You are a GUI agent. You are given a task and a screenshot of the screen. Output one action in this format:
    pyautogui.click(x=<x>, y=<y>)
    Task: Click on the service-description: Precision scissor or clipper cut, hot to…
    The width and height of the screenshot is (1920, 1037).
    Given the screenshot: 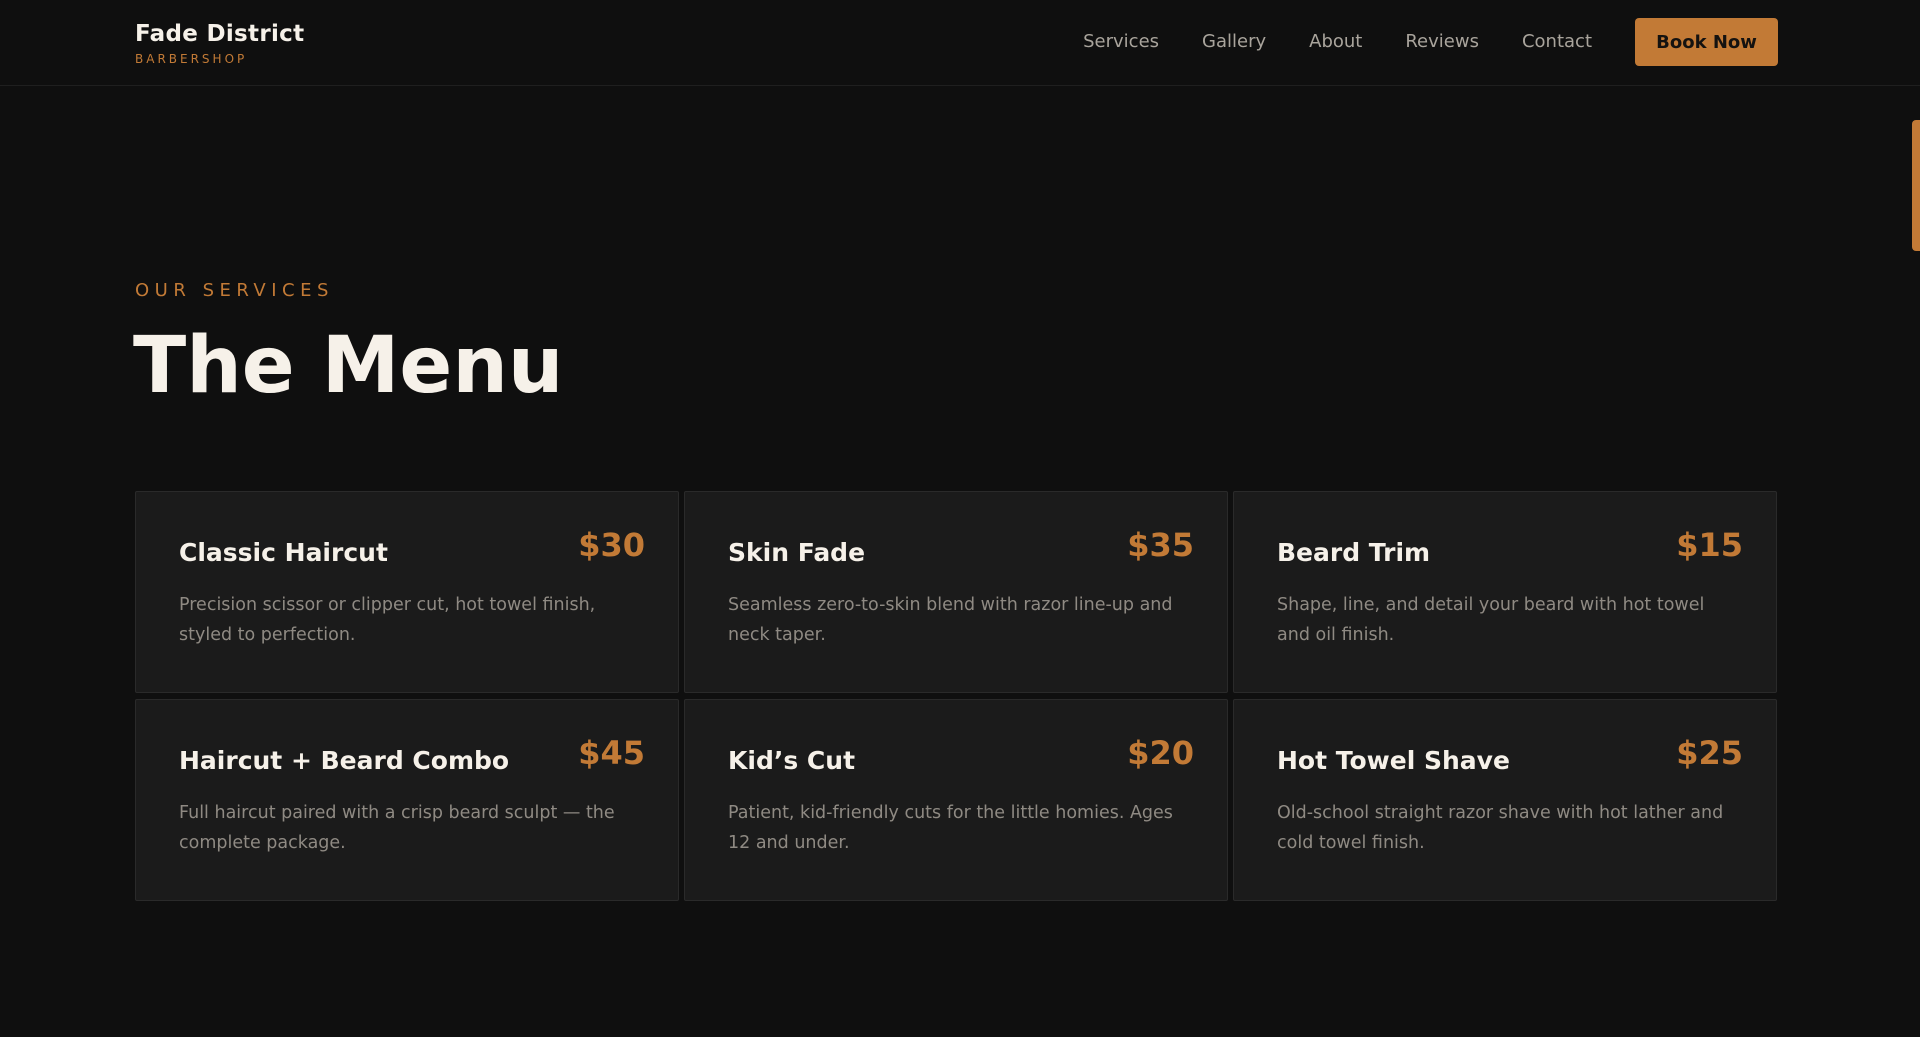 What is the action you would take?
    pyautogui.click(x=387, y=620)
    